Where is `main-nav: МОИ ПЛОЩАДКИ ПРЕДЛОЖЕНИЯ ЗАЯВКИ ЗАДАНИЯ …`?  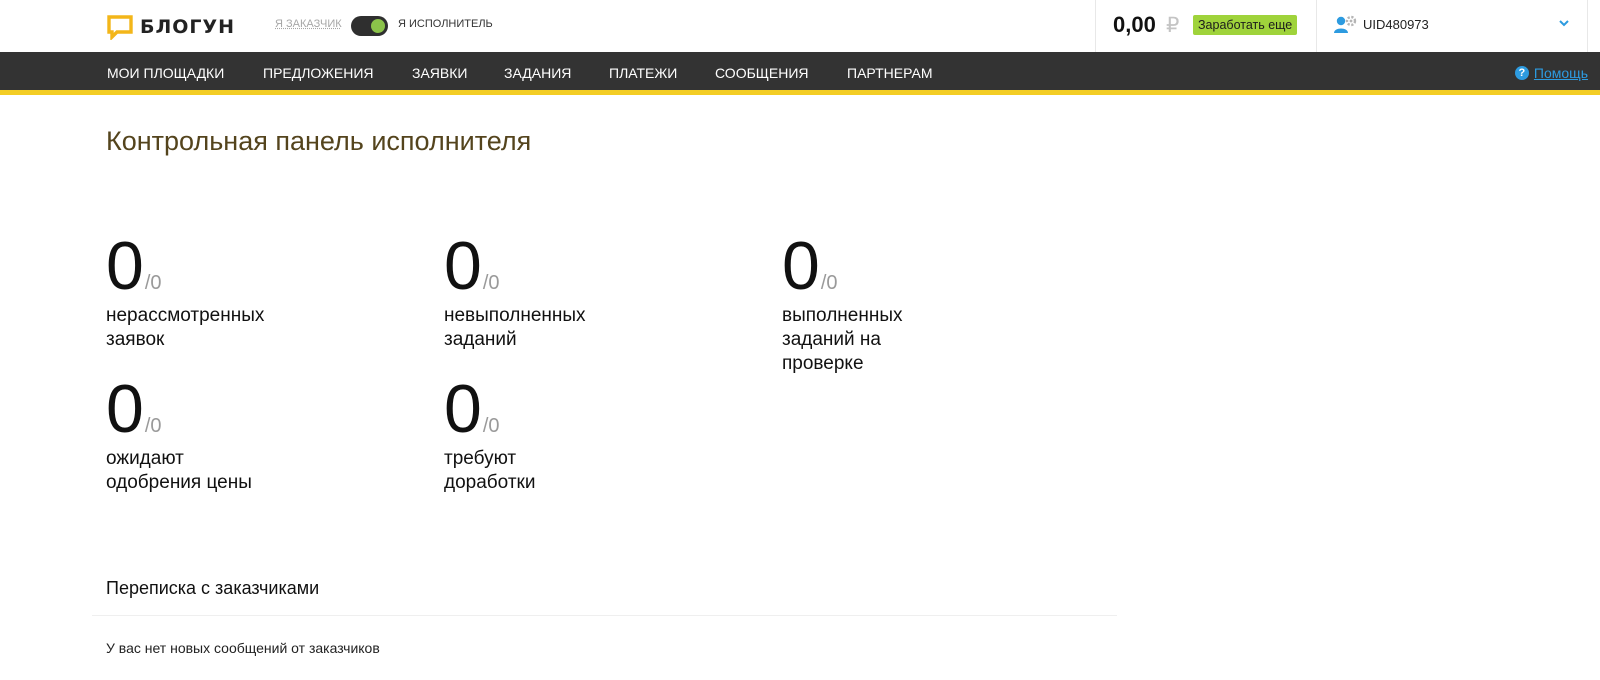 main-nav: МОИ ПЛОЩАДКИ ПРЕДЛОЖЕНИЯ ЗАЯВКИ ЗАДАНИЯ … is located at coordinates (800, 73).